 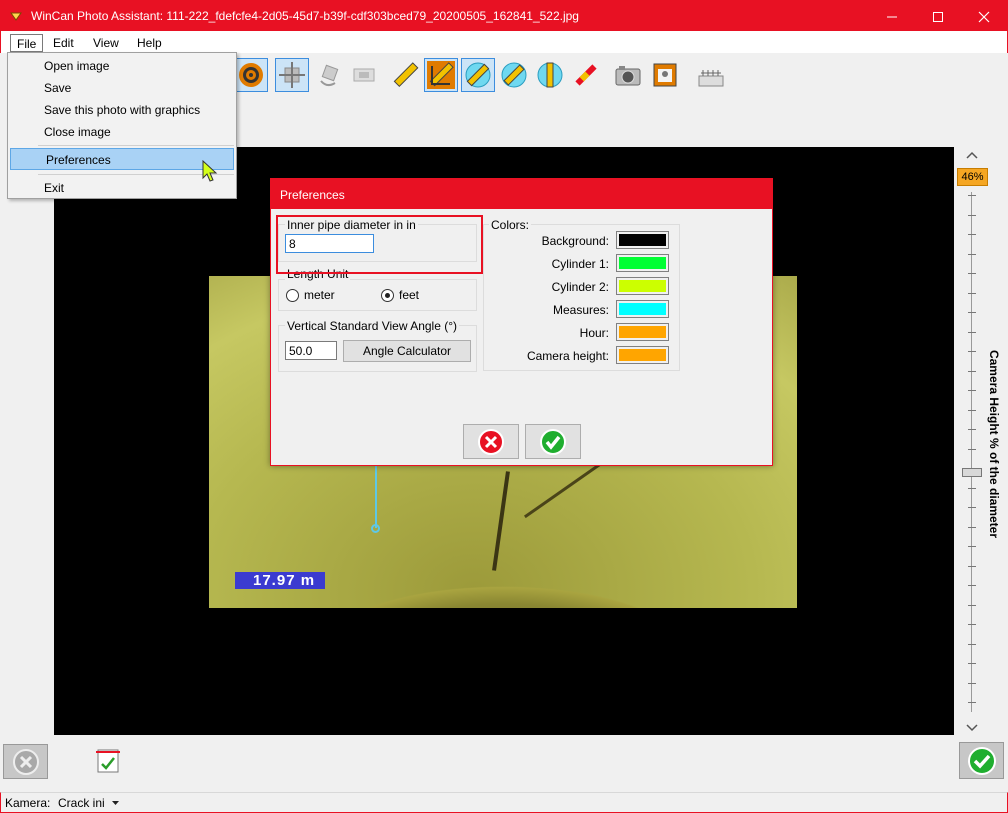 I want to click on cancel-button, so click(x=25, y=761).